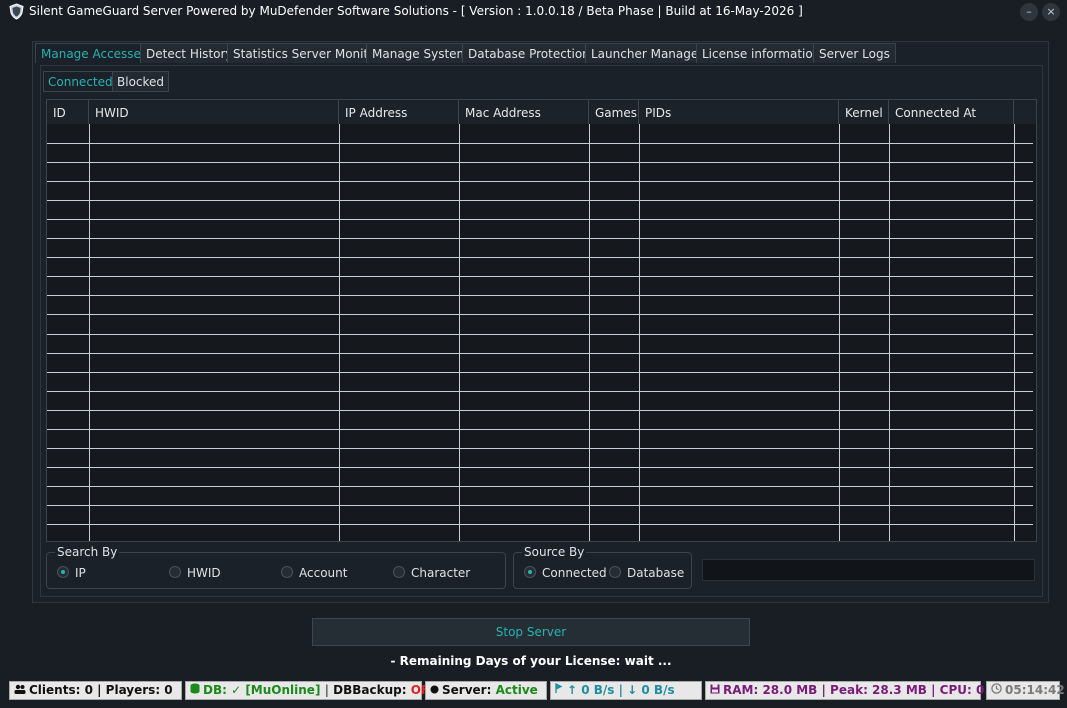 This screenshot has height=708, width=1067. I want to click on radio-search-ip, so click(63, 572).